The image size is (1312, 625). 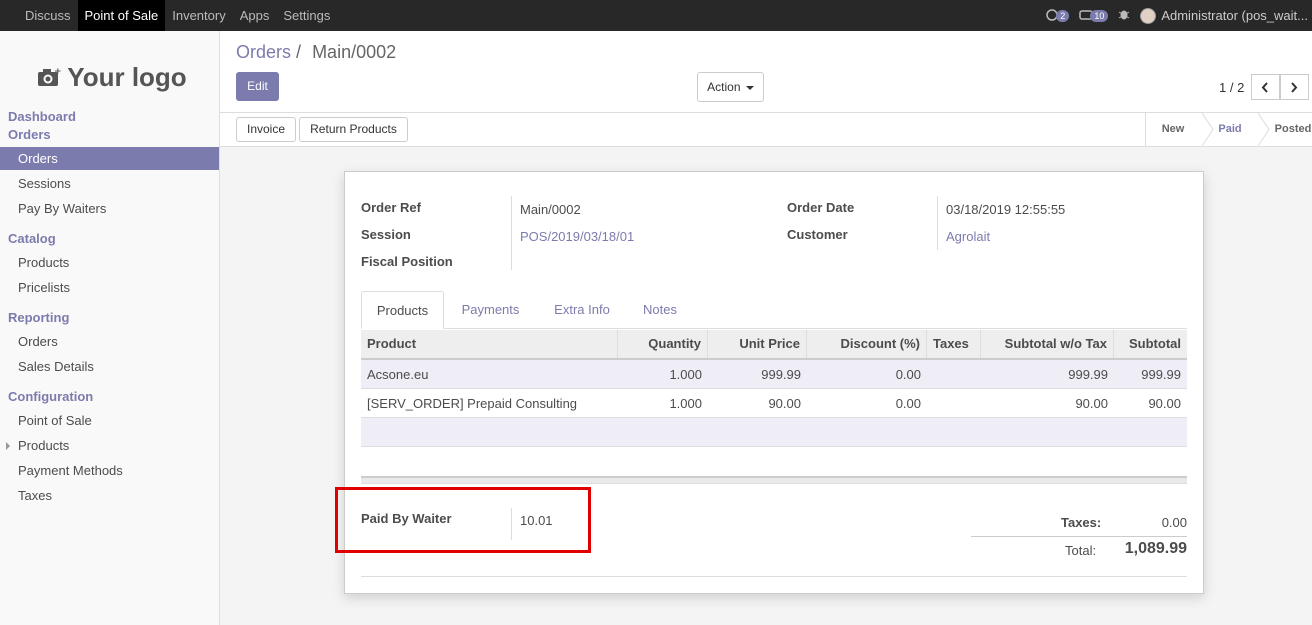 What do you see at coordinates (550, 209) in the screenshot?
I see `order-ref-value: Main/0002` at bounding box center [550, 209].